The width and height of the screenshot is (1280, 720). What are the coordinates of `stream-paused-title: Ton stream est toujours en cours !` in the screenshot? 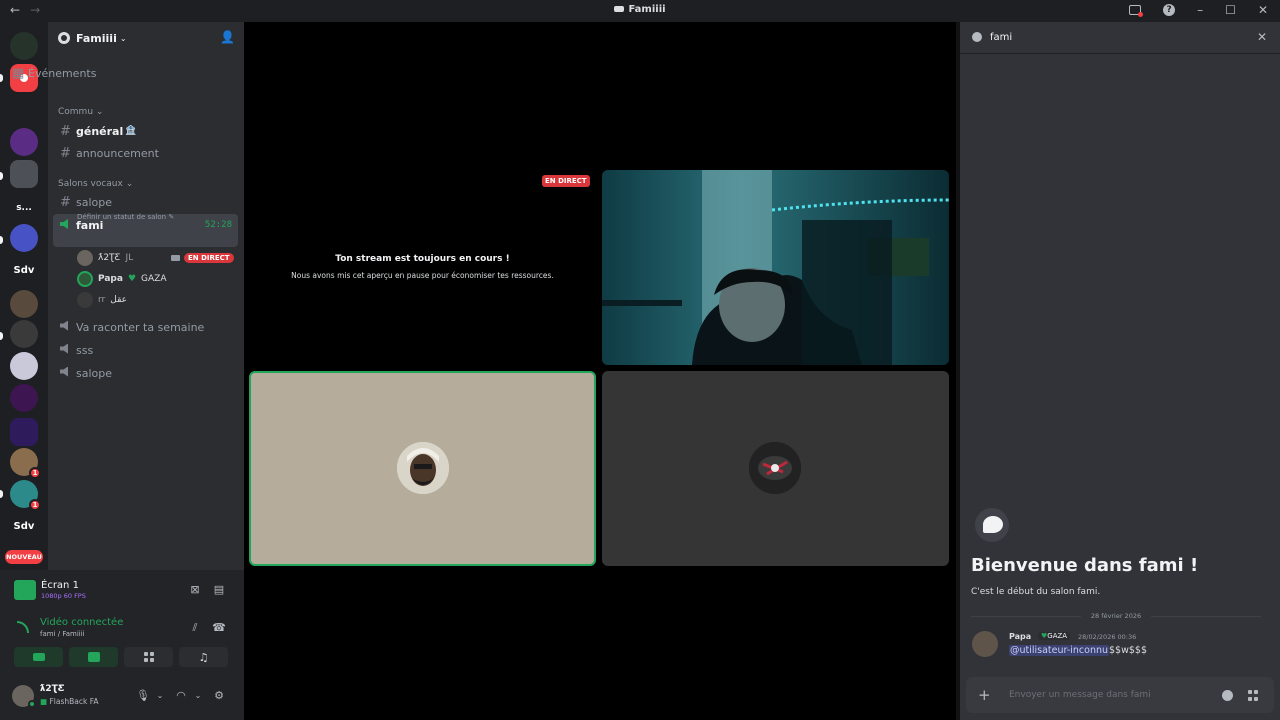 It's located at (422, 259).